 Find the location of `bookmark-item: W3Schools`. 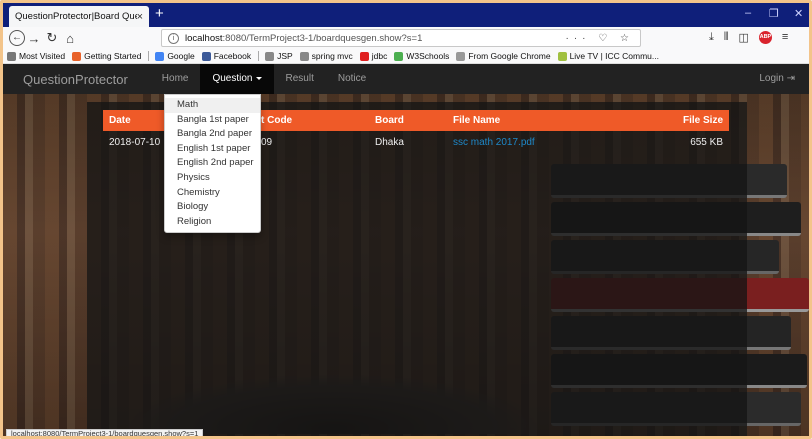

bookmark-item: W3Schools is located at coordinates (421, 56).